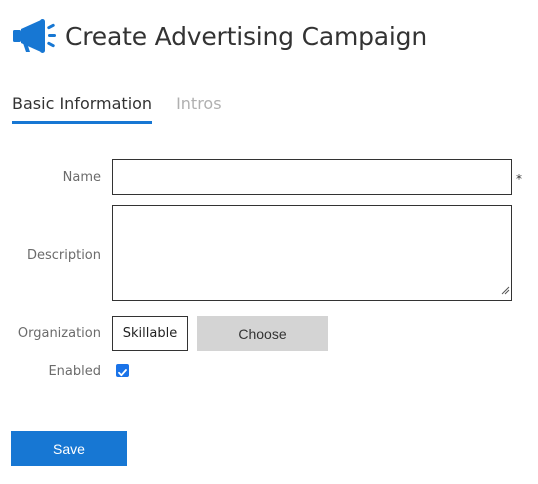  I want to click on tab-bar: Basic Information Intros, so click(129, 108).